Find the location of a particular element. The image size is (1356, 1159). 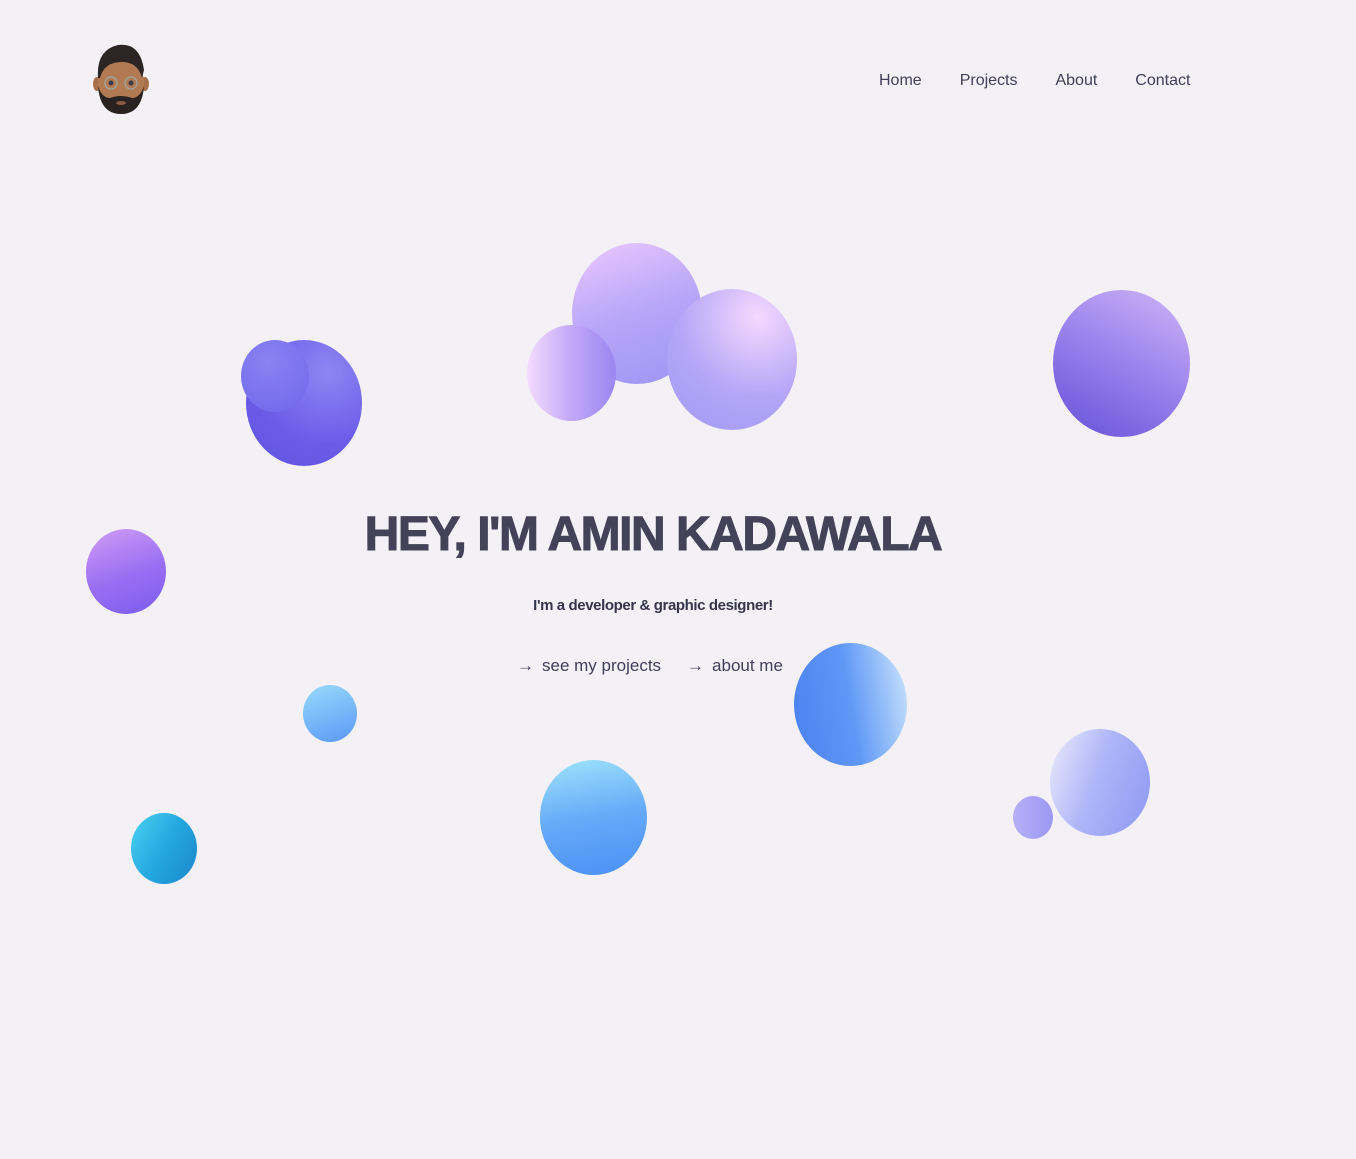

avatar-logo is located at coordinates (121, 78).